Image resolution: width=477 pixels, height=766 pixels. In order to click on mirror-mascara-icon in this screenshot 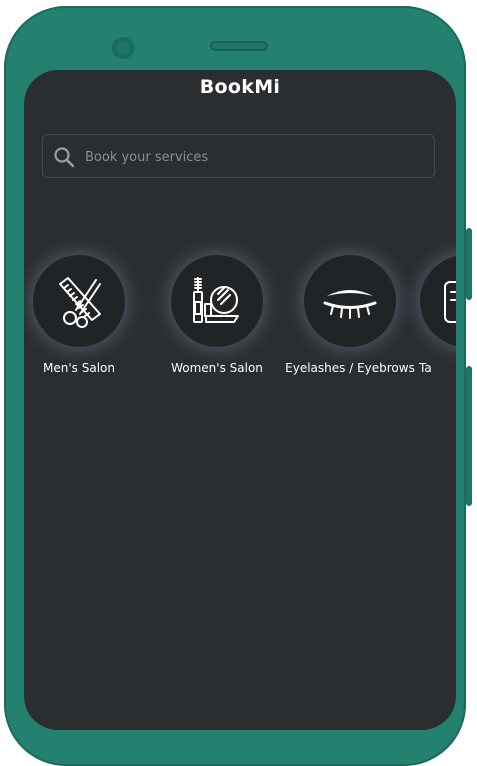, I will do `click(216, 300)`.